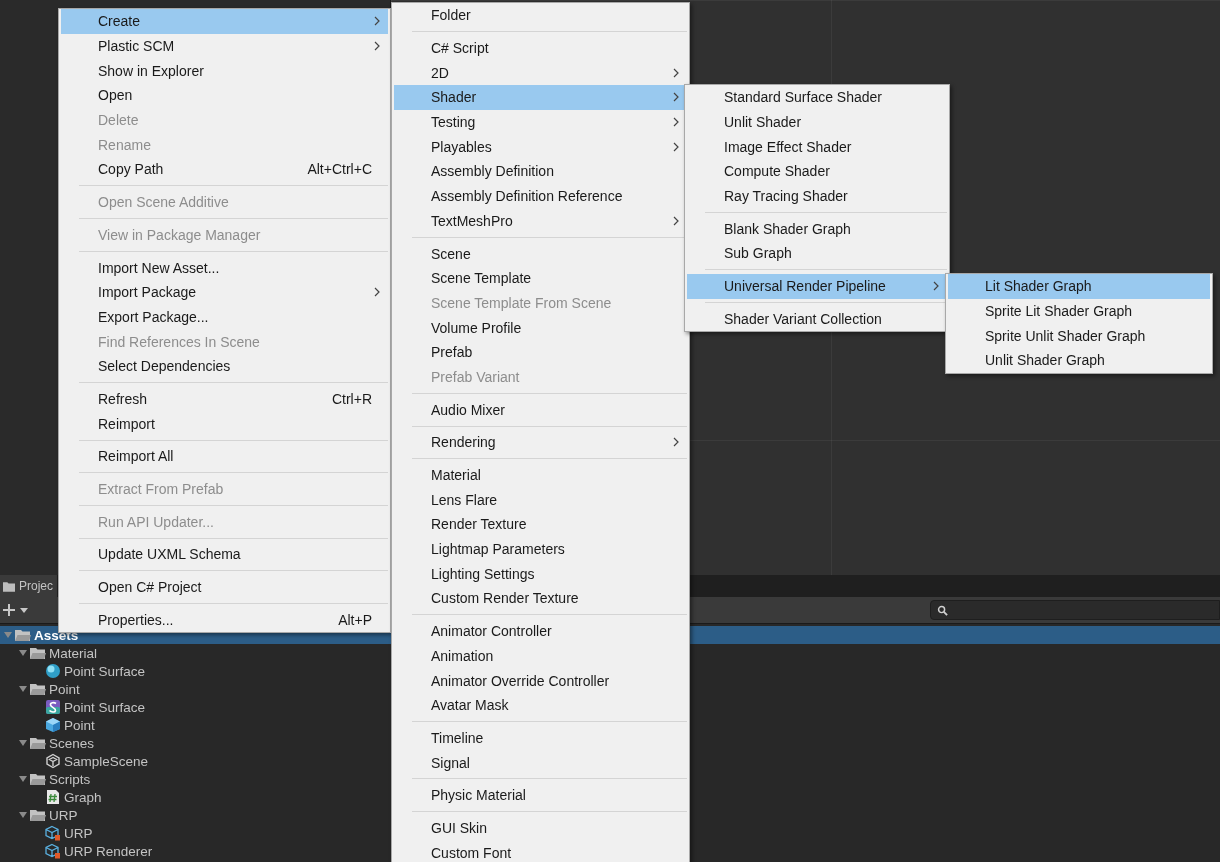 This screenshot has width=1220, height=862. I want to click on script-icon, so click(53, 797).